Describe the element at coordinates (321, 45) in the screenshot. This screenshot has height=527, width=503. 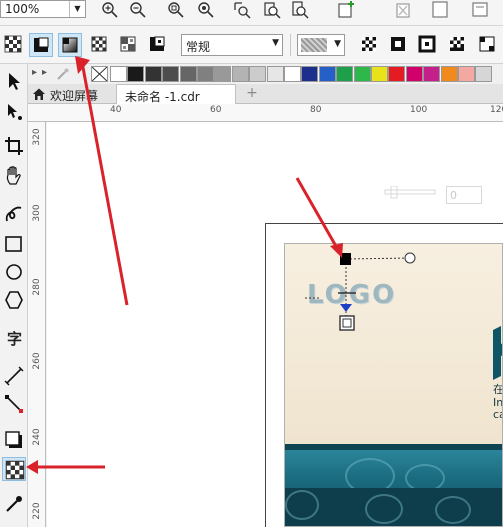
I see `transparency-pattern-picker: ▼` at that location.